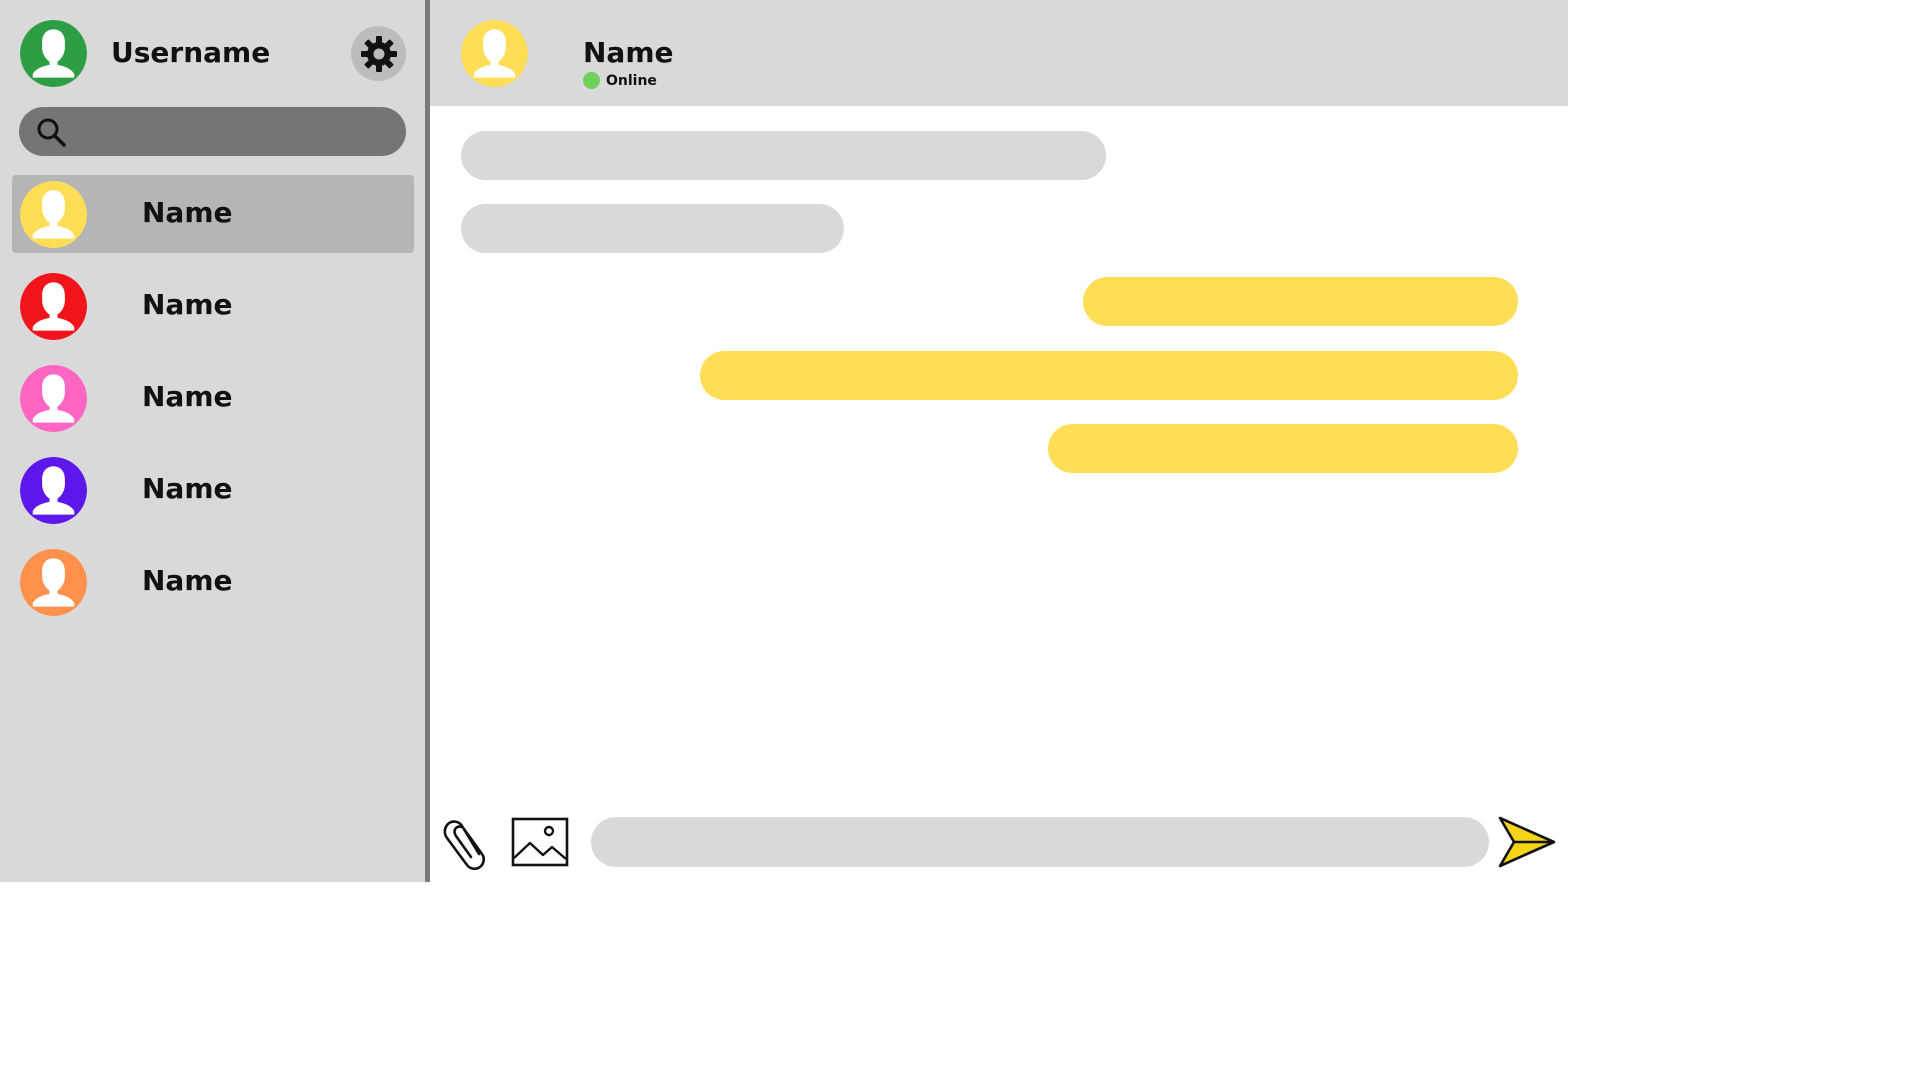 The width and height of the screenshot is (1920, 1080). Describe the element at coordinates (1040, 842) in the screenshot. I see `message-input` at that location.